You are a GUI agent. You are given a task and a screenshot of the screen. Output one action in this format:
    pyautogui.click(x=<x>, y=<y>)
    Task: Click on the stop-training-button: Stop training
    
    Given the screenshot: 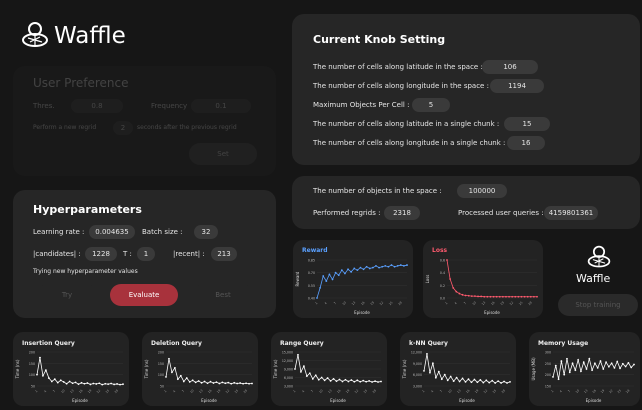 What is the action you would take?
    pyautogui.click(x=598, y=305)
    